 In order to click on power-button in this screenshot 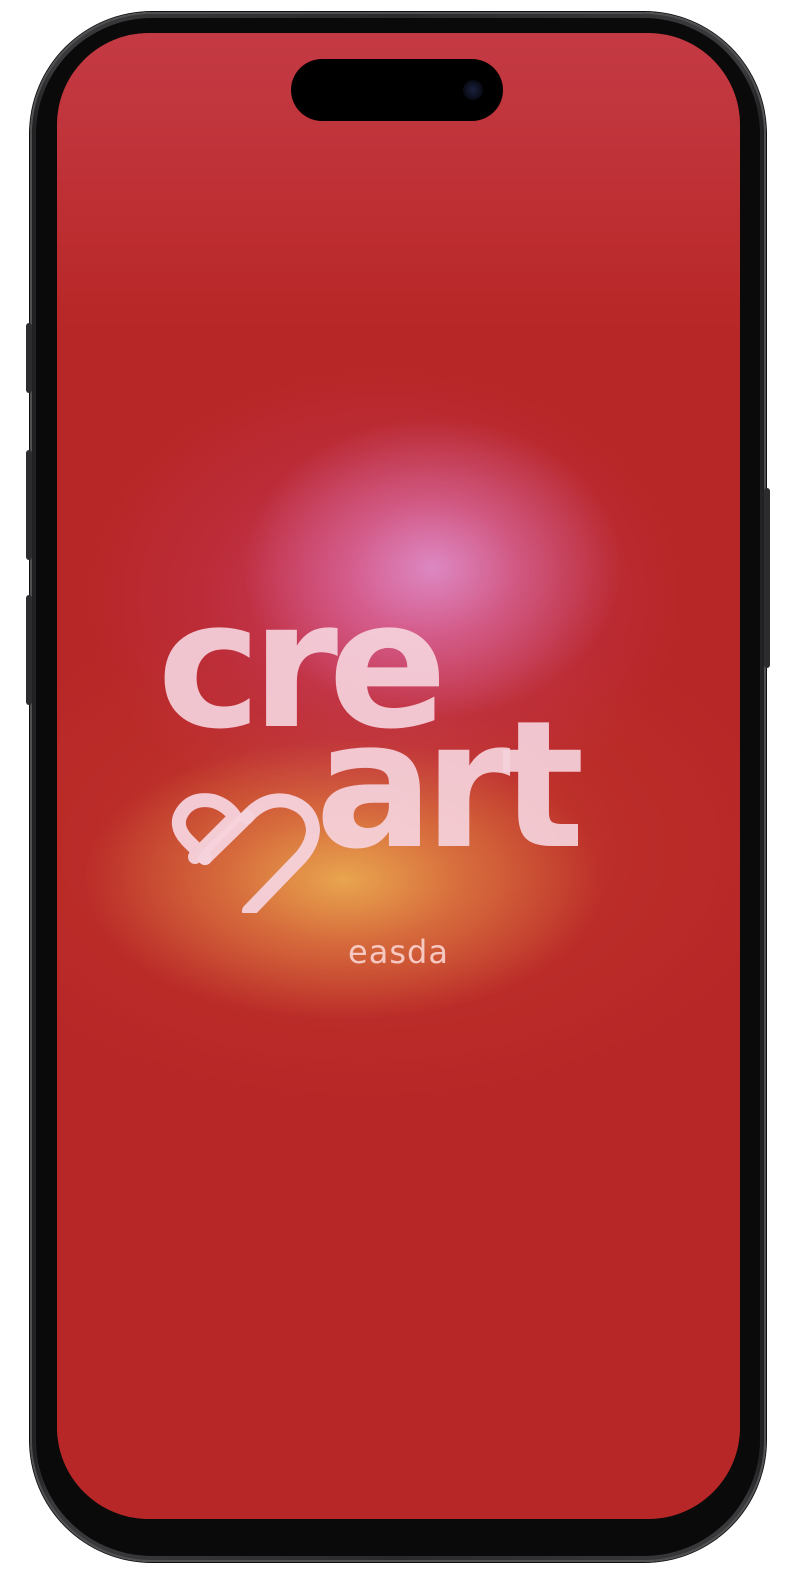, I will do `click(767, 578)`.